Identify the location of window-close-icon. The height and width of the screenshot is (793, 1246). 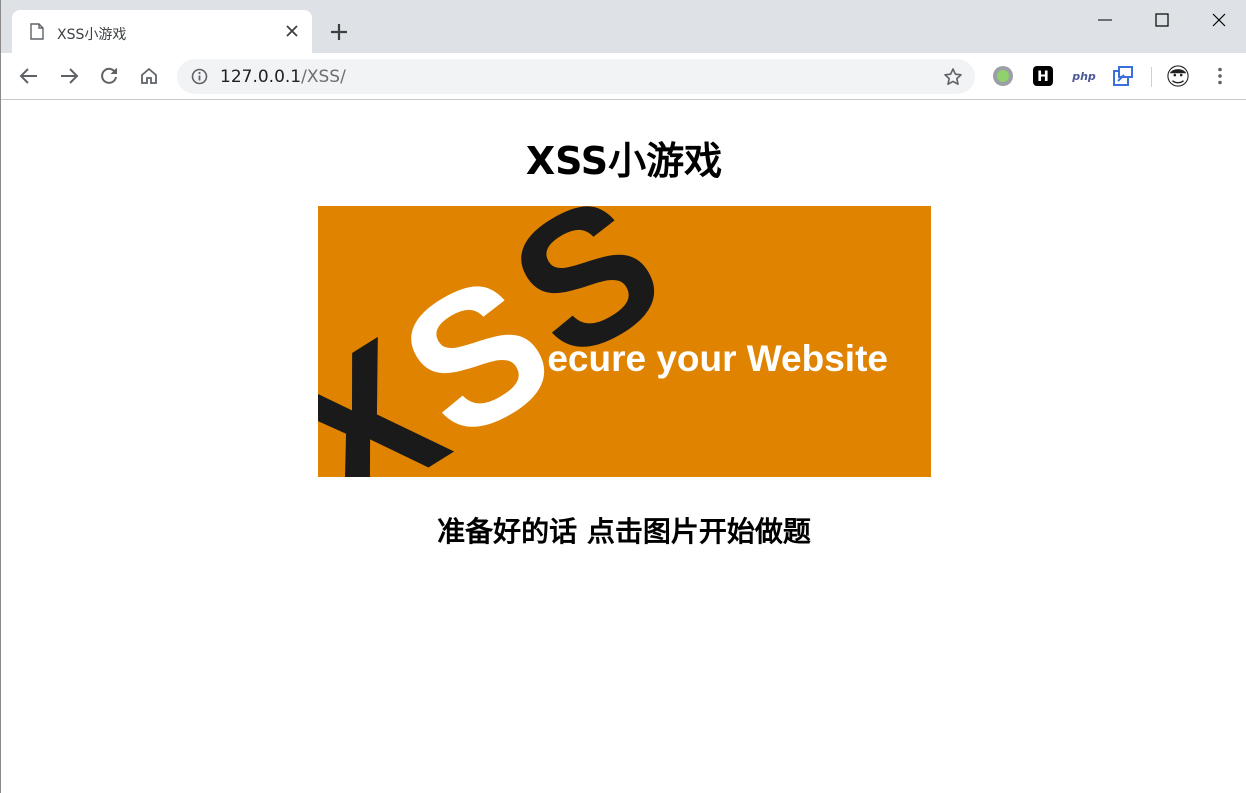
(1219, 20).